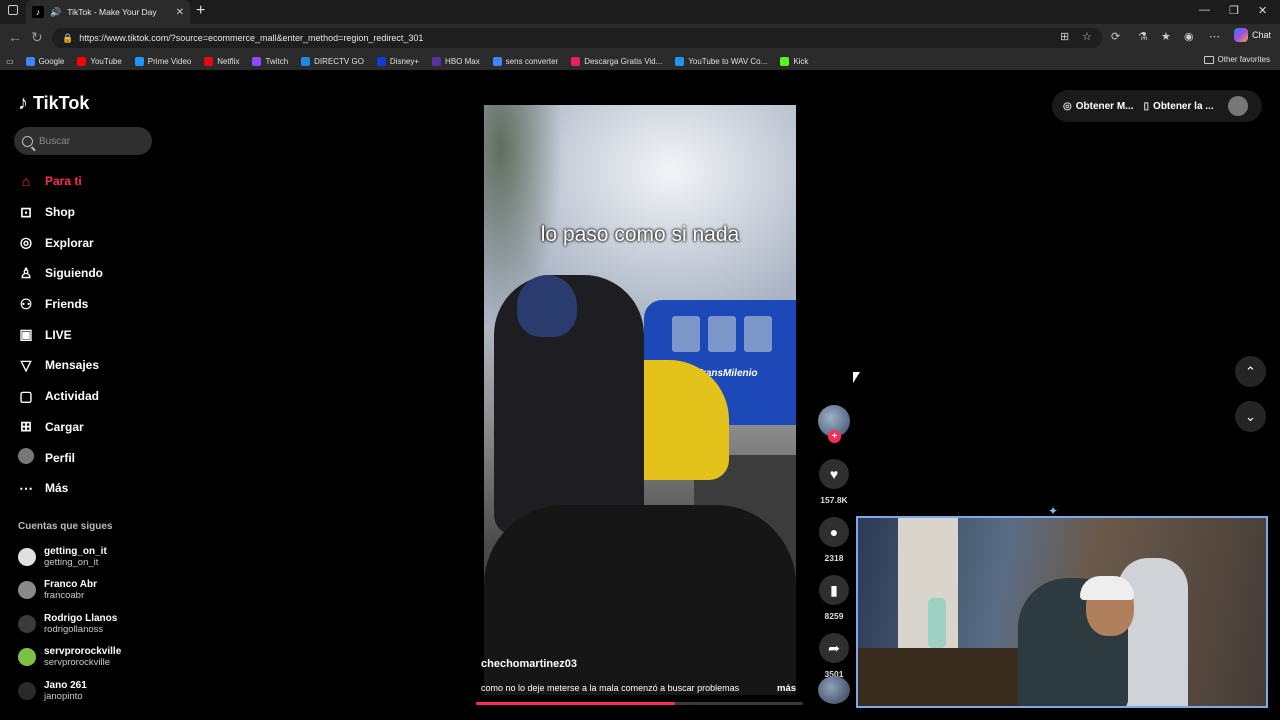  I want to click on google-icon, so click(30, 61).